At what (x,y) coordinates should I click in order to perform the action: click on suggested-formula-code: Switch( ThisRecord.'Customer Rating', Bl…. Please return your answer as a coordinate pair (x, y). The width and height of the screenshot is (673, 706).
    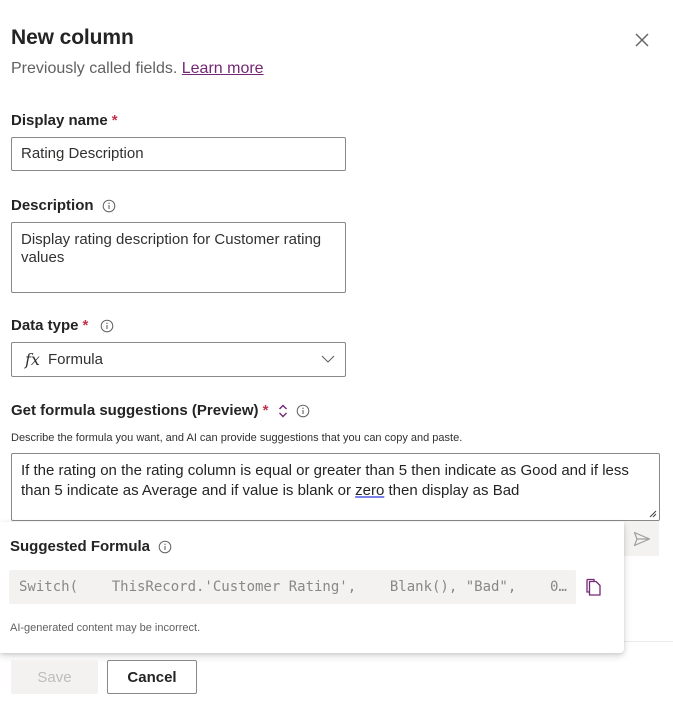
    Looking at the image, I should click on (292, 587).